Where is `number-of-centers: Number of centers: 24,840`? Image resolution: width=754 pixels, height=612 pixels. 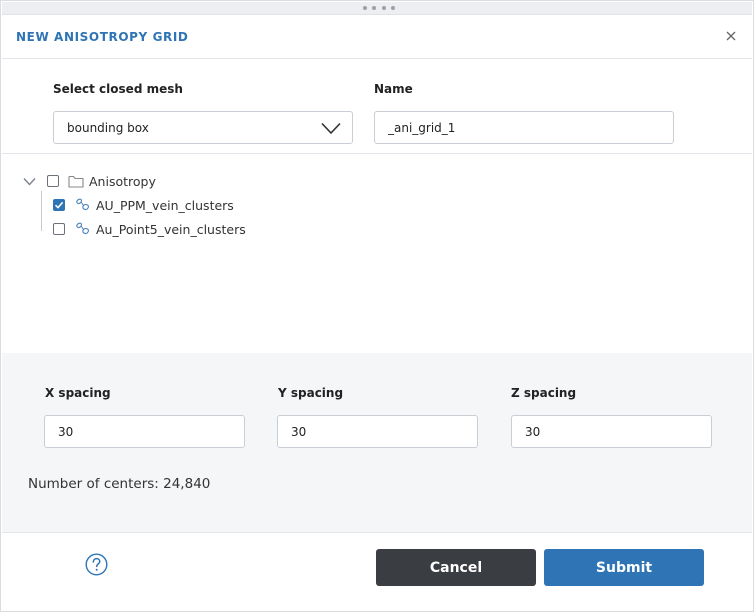
number-of-centers: Number of centers: 24,840 is located at coordinates (119, 484).